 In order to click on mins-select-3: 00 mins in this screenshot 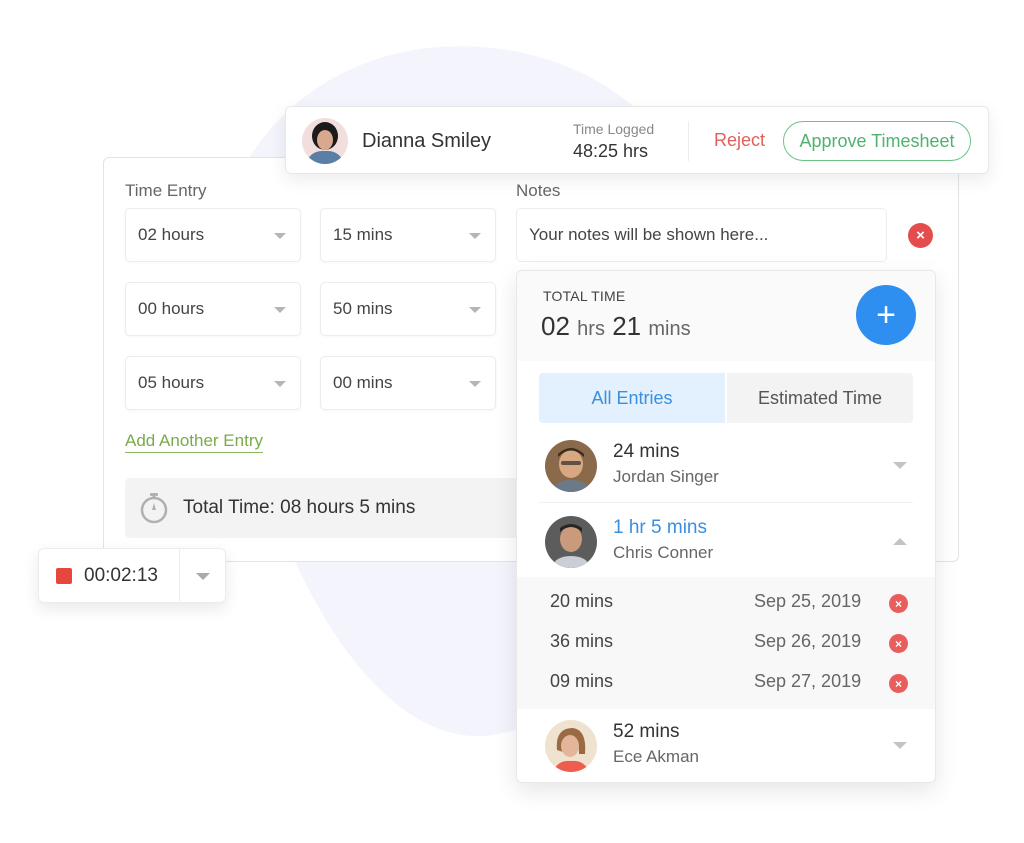, I will do `click(408, 383)`.